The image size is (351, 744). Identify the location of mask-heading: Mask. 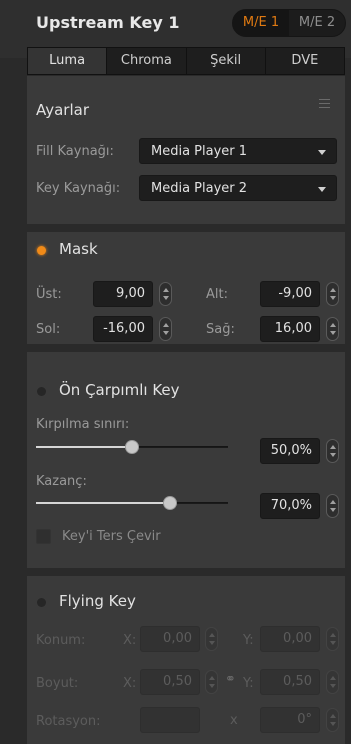
(78, 249).